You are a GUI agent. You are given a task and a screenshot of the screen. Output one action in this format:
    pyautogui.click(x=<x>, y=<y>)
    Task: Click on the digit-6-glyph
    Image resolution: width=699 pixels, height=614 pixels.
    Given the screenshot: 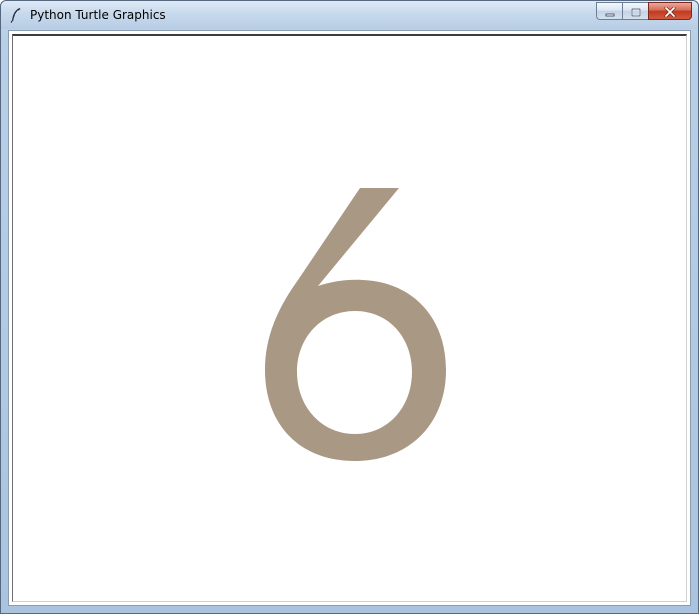 What is the action you would take?
    pyautogui.click(x=355, y=324)
    